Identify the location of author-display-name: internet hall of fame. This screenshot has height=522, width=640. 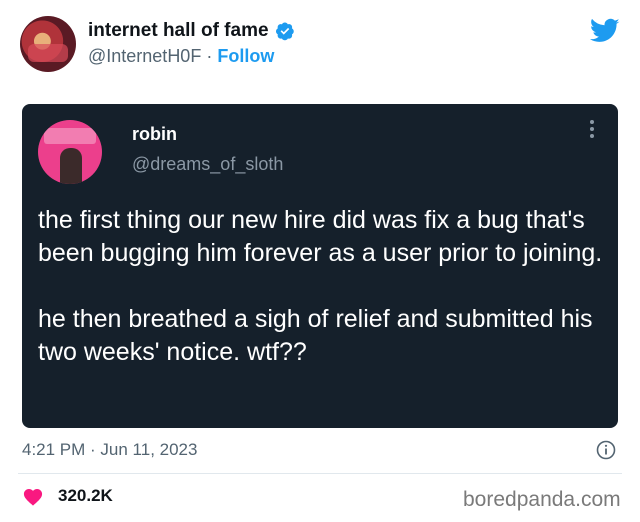
(191, 31).